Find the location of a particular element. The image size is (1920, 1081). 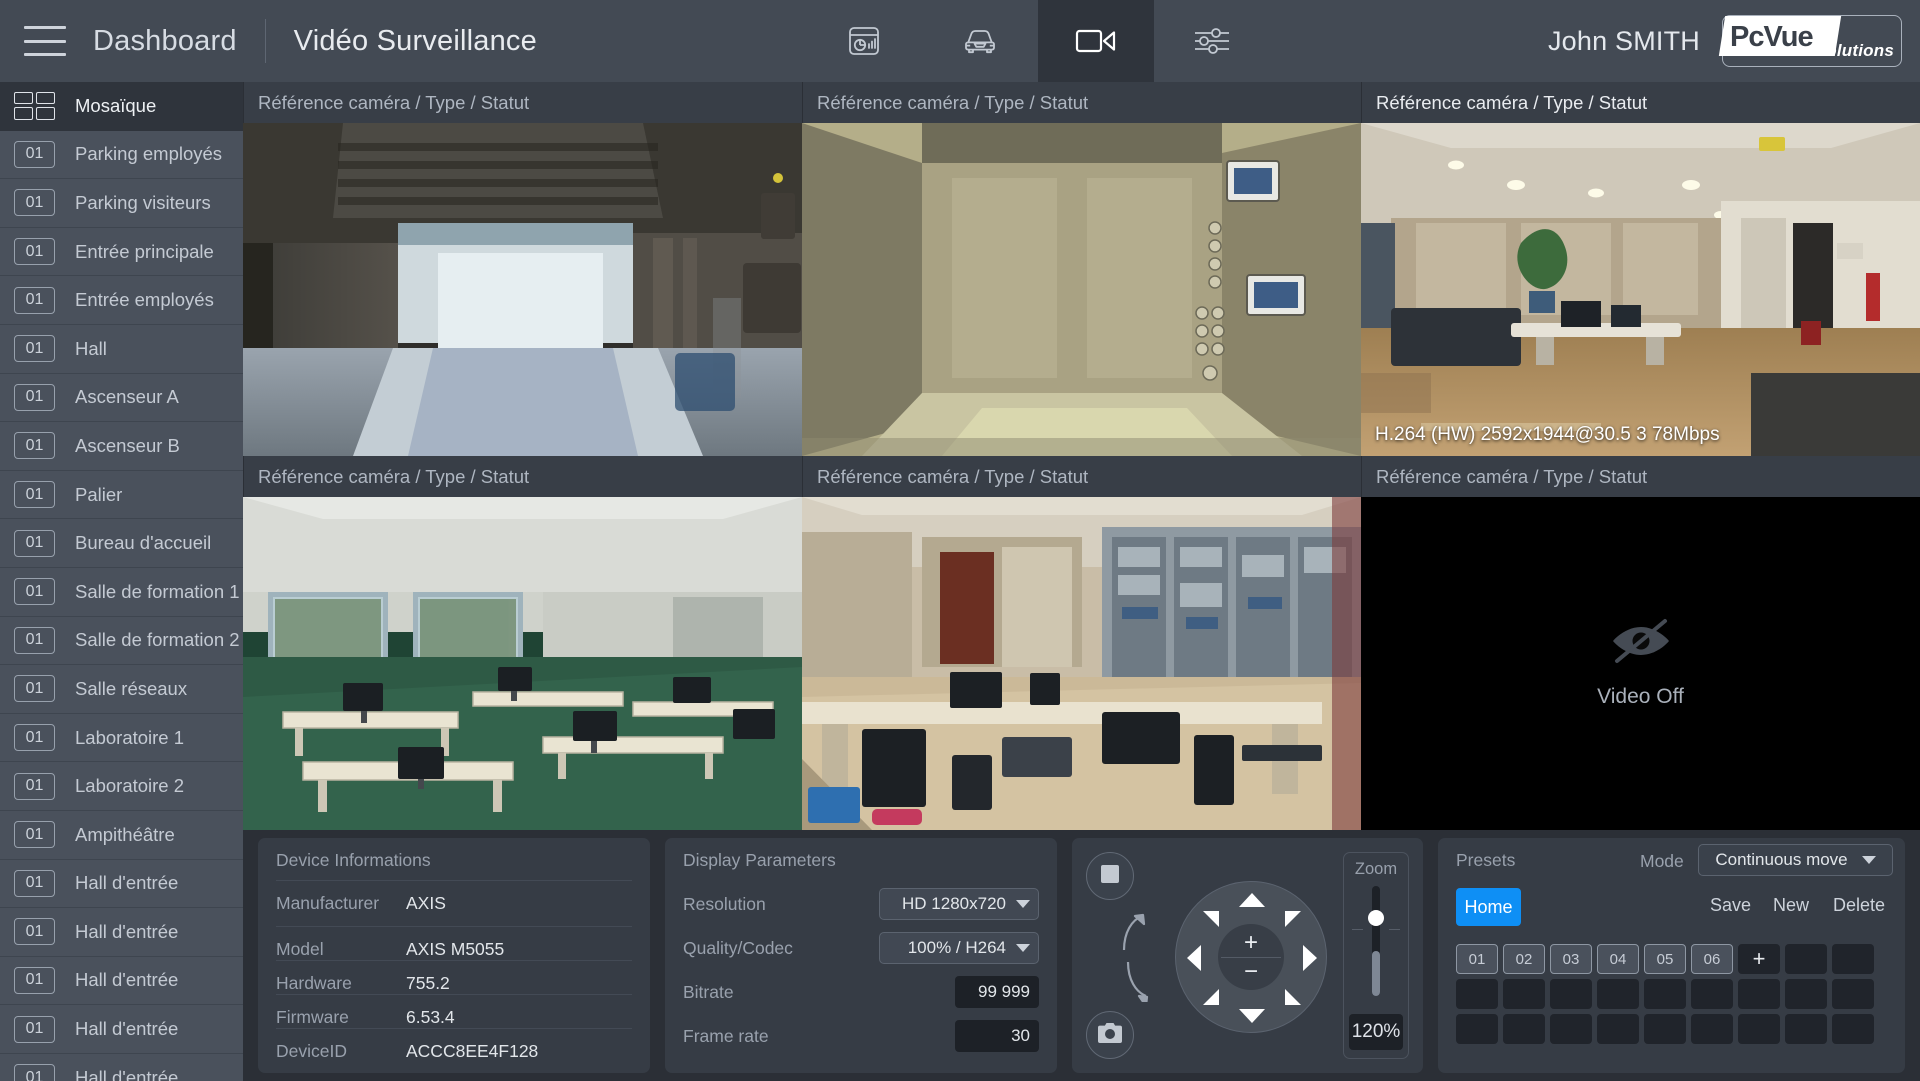

pan-down-right-button is located at coordinates (1293, 999).